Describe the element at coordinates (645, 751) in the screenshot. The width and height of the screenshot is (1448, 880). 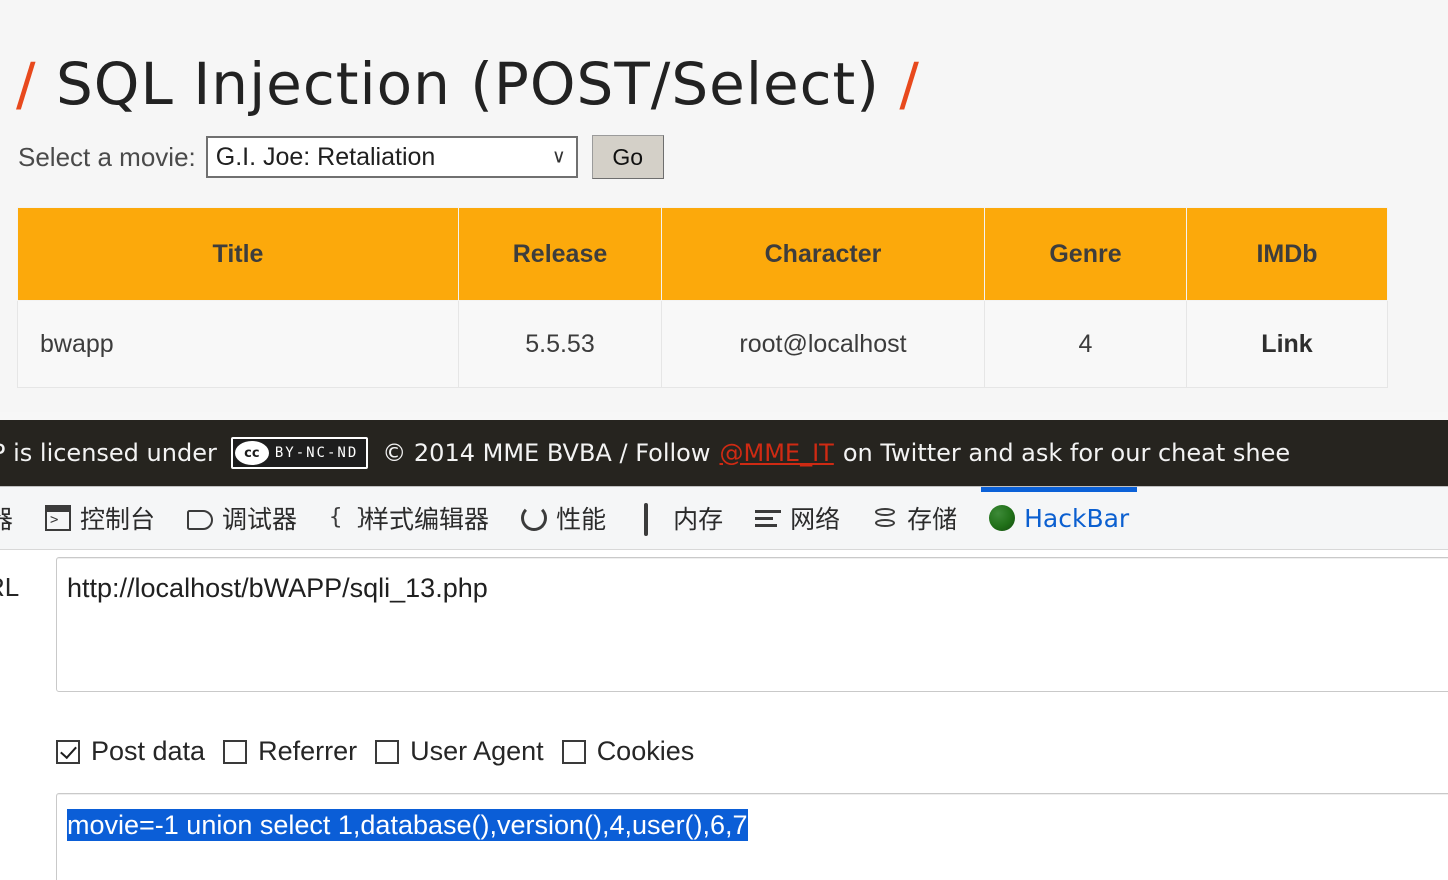
I see `checkbox-cookies-label: Cookies` at that location.